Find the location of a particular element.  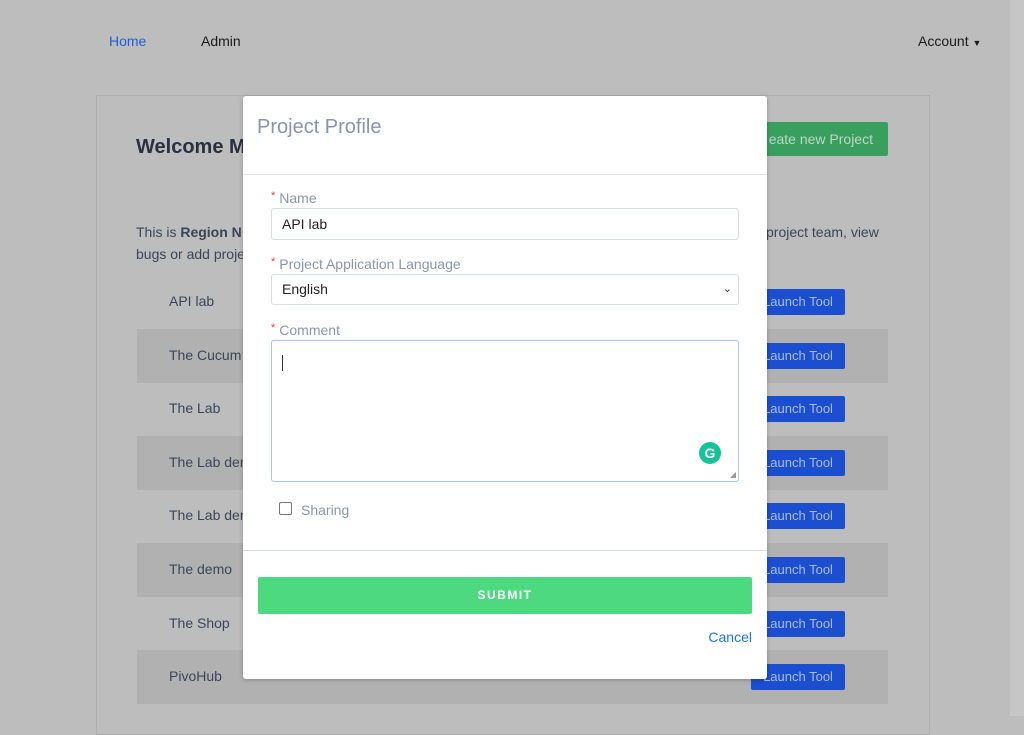

language-label: * Project Application Language is located at coordinates (366, 264).